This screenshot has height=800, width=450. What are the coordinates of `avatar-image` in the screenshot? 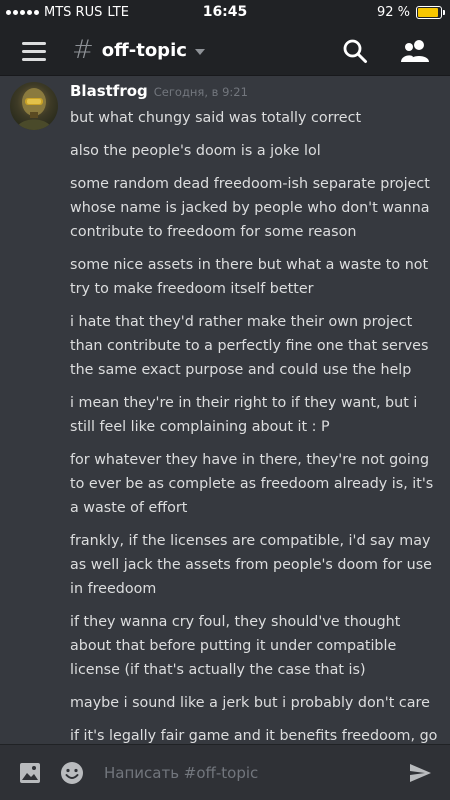 It's located at (34, 109).